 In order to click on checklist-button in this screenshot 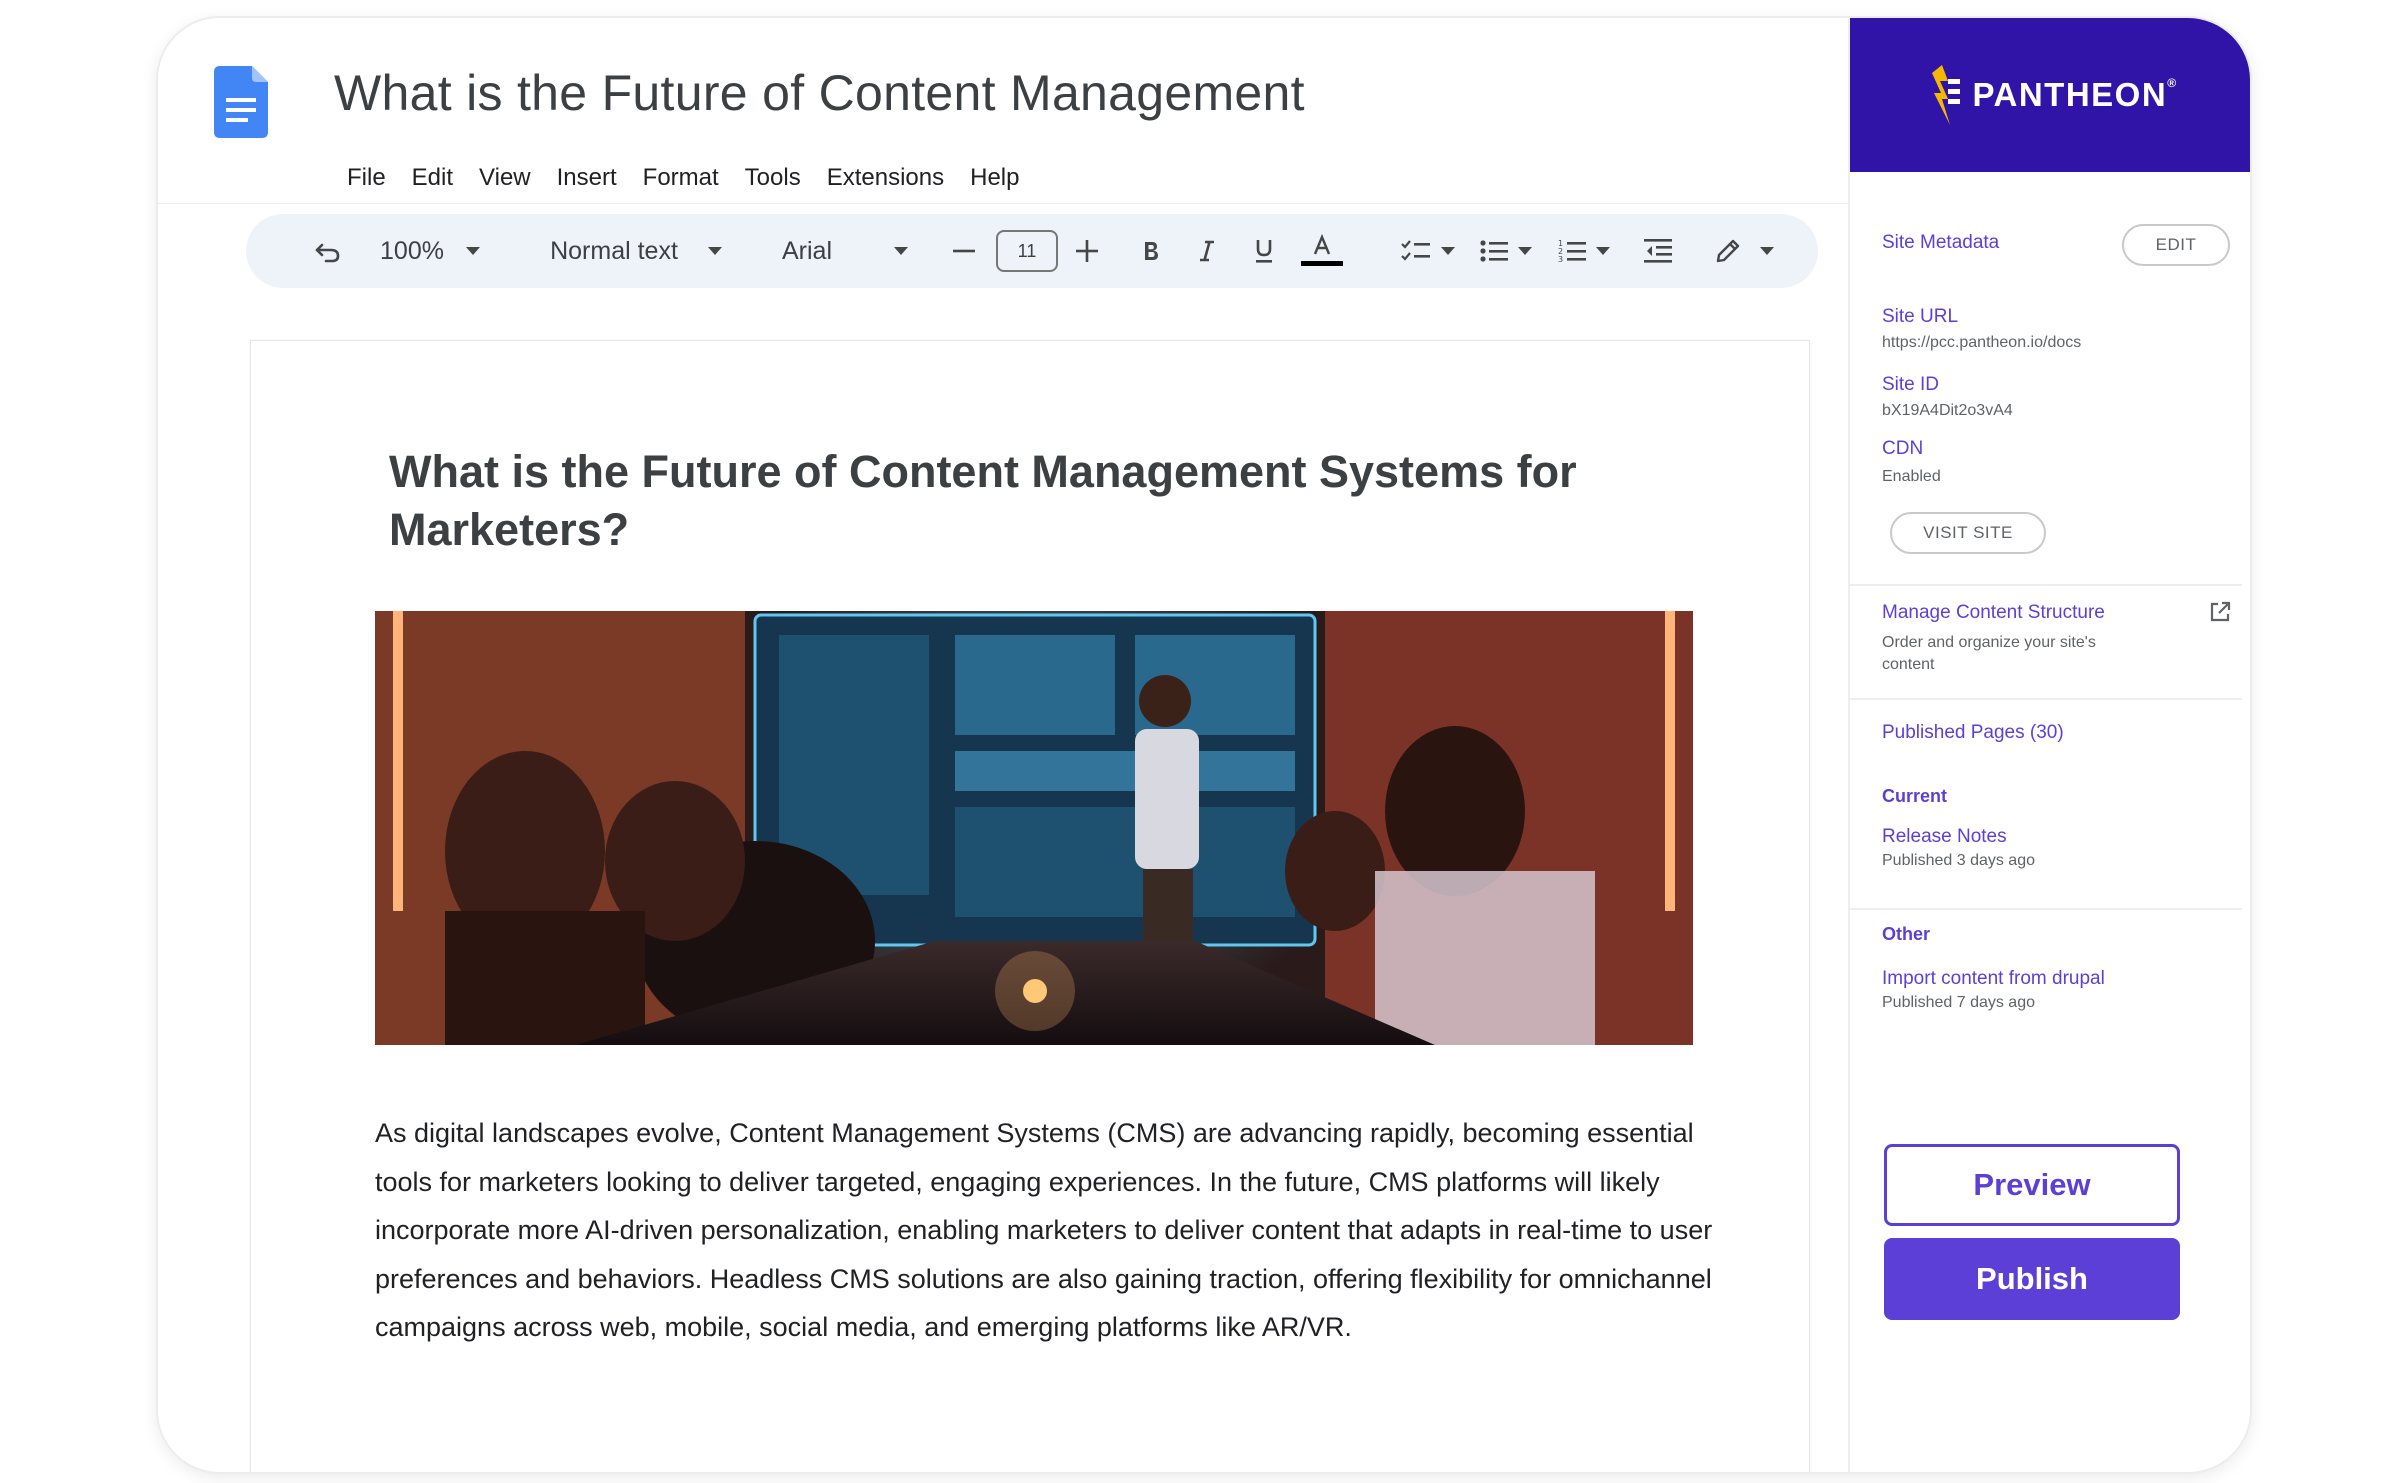, I will do `click(1428, 251)`.